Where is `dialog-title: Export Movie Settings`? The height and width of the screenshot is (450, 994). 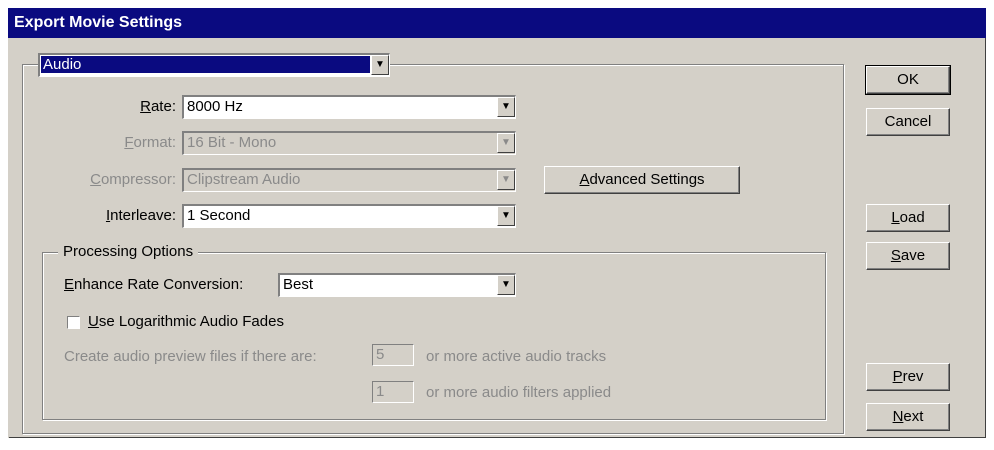 dialog-title: Export Movie Settings is located at coordinates (497, 23).